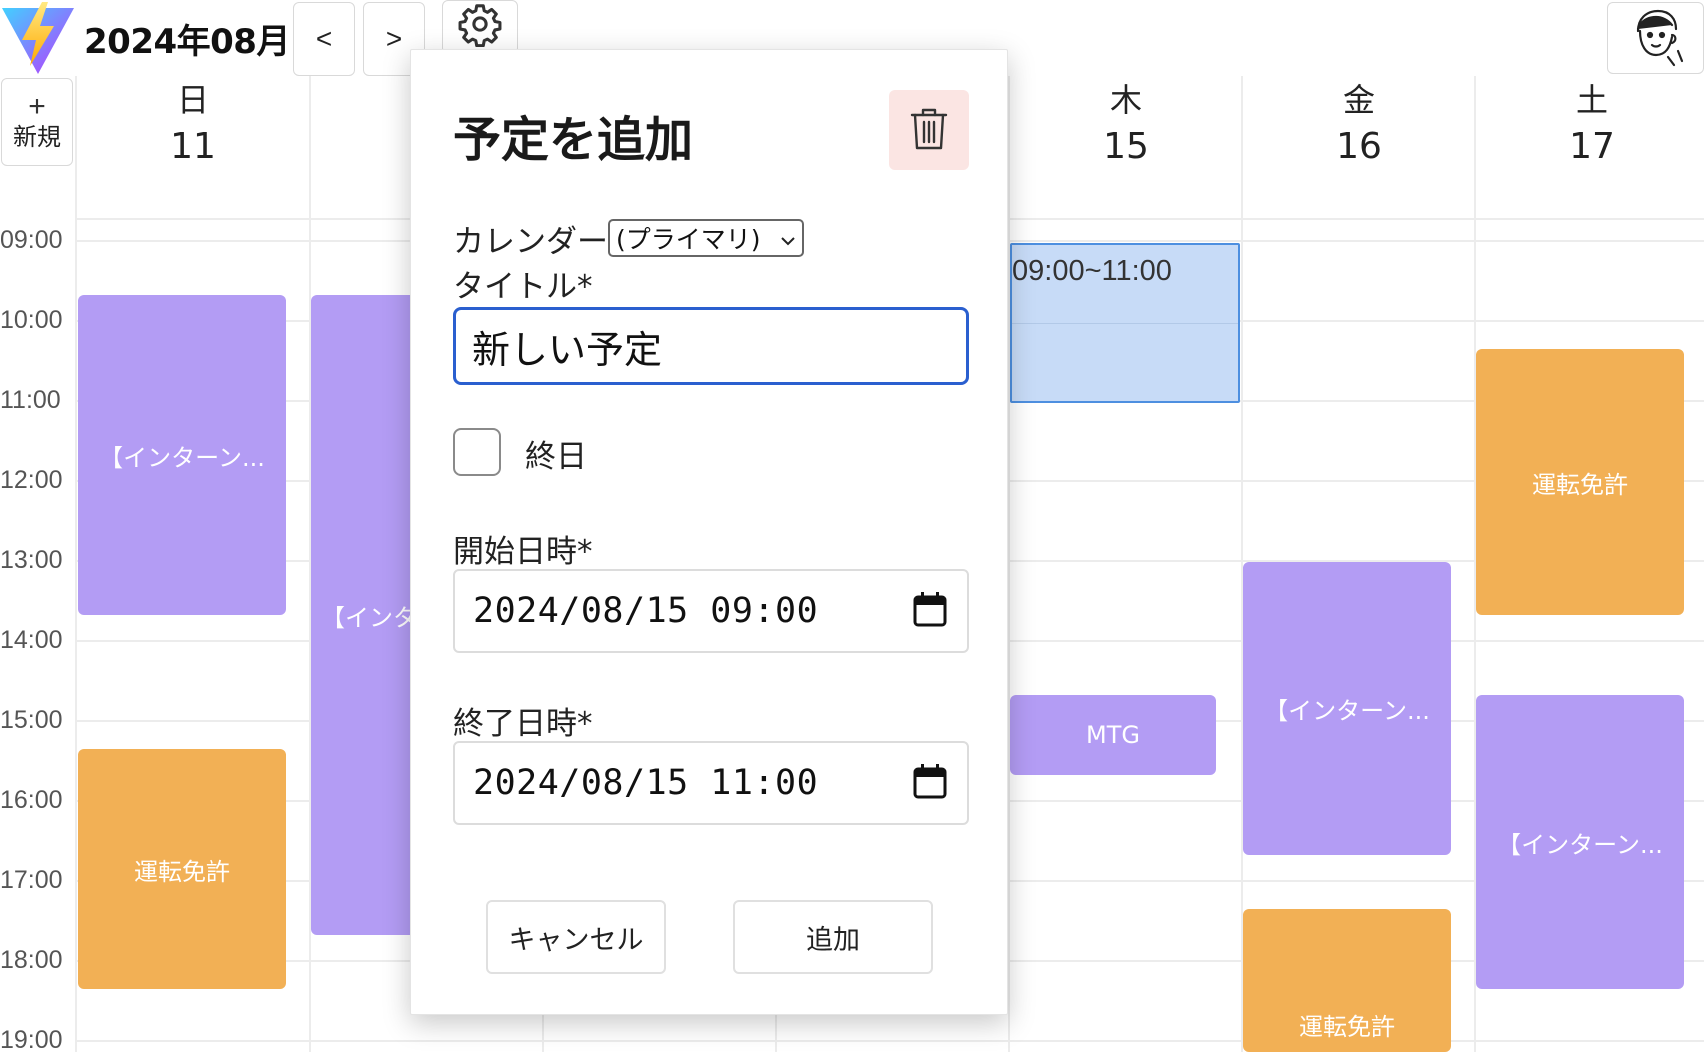 This screenshot has height=1052, width=1704. What do you see at coordinates (573, 140) in the screenshot?
I see `dialog-title: 予定を追加` at bounding box center [573, 140].